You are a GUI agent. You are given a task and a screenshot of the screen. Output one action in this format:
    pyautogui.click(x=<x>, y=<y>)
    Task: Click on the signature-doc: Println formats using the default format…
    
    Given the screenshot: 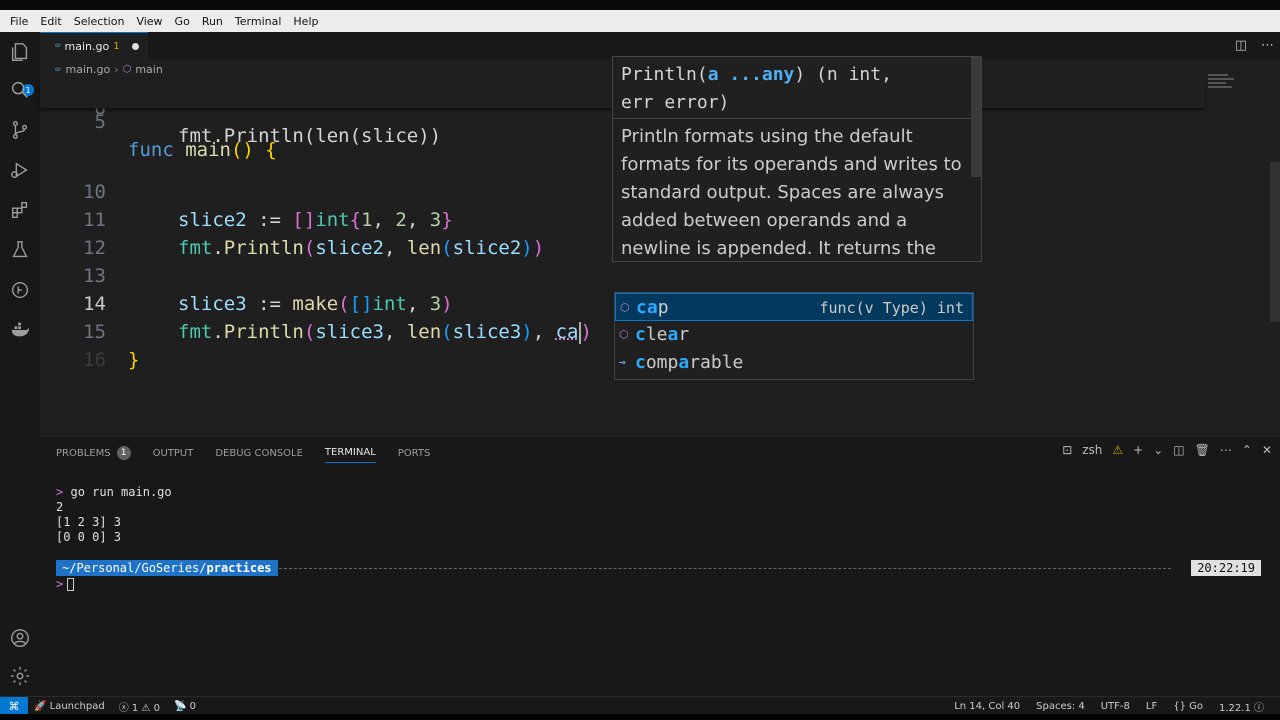 What is the action you would take?
    pyautogui.click(x=791, y=192)
    